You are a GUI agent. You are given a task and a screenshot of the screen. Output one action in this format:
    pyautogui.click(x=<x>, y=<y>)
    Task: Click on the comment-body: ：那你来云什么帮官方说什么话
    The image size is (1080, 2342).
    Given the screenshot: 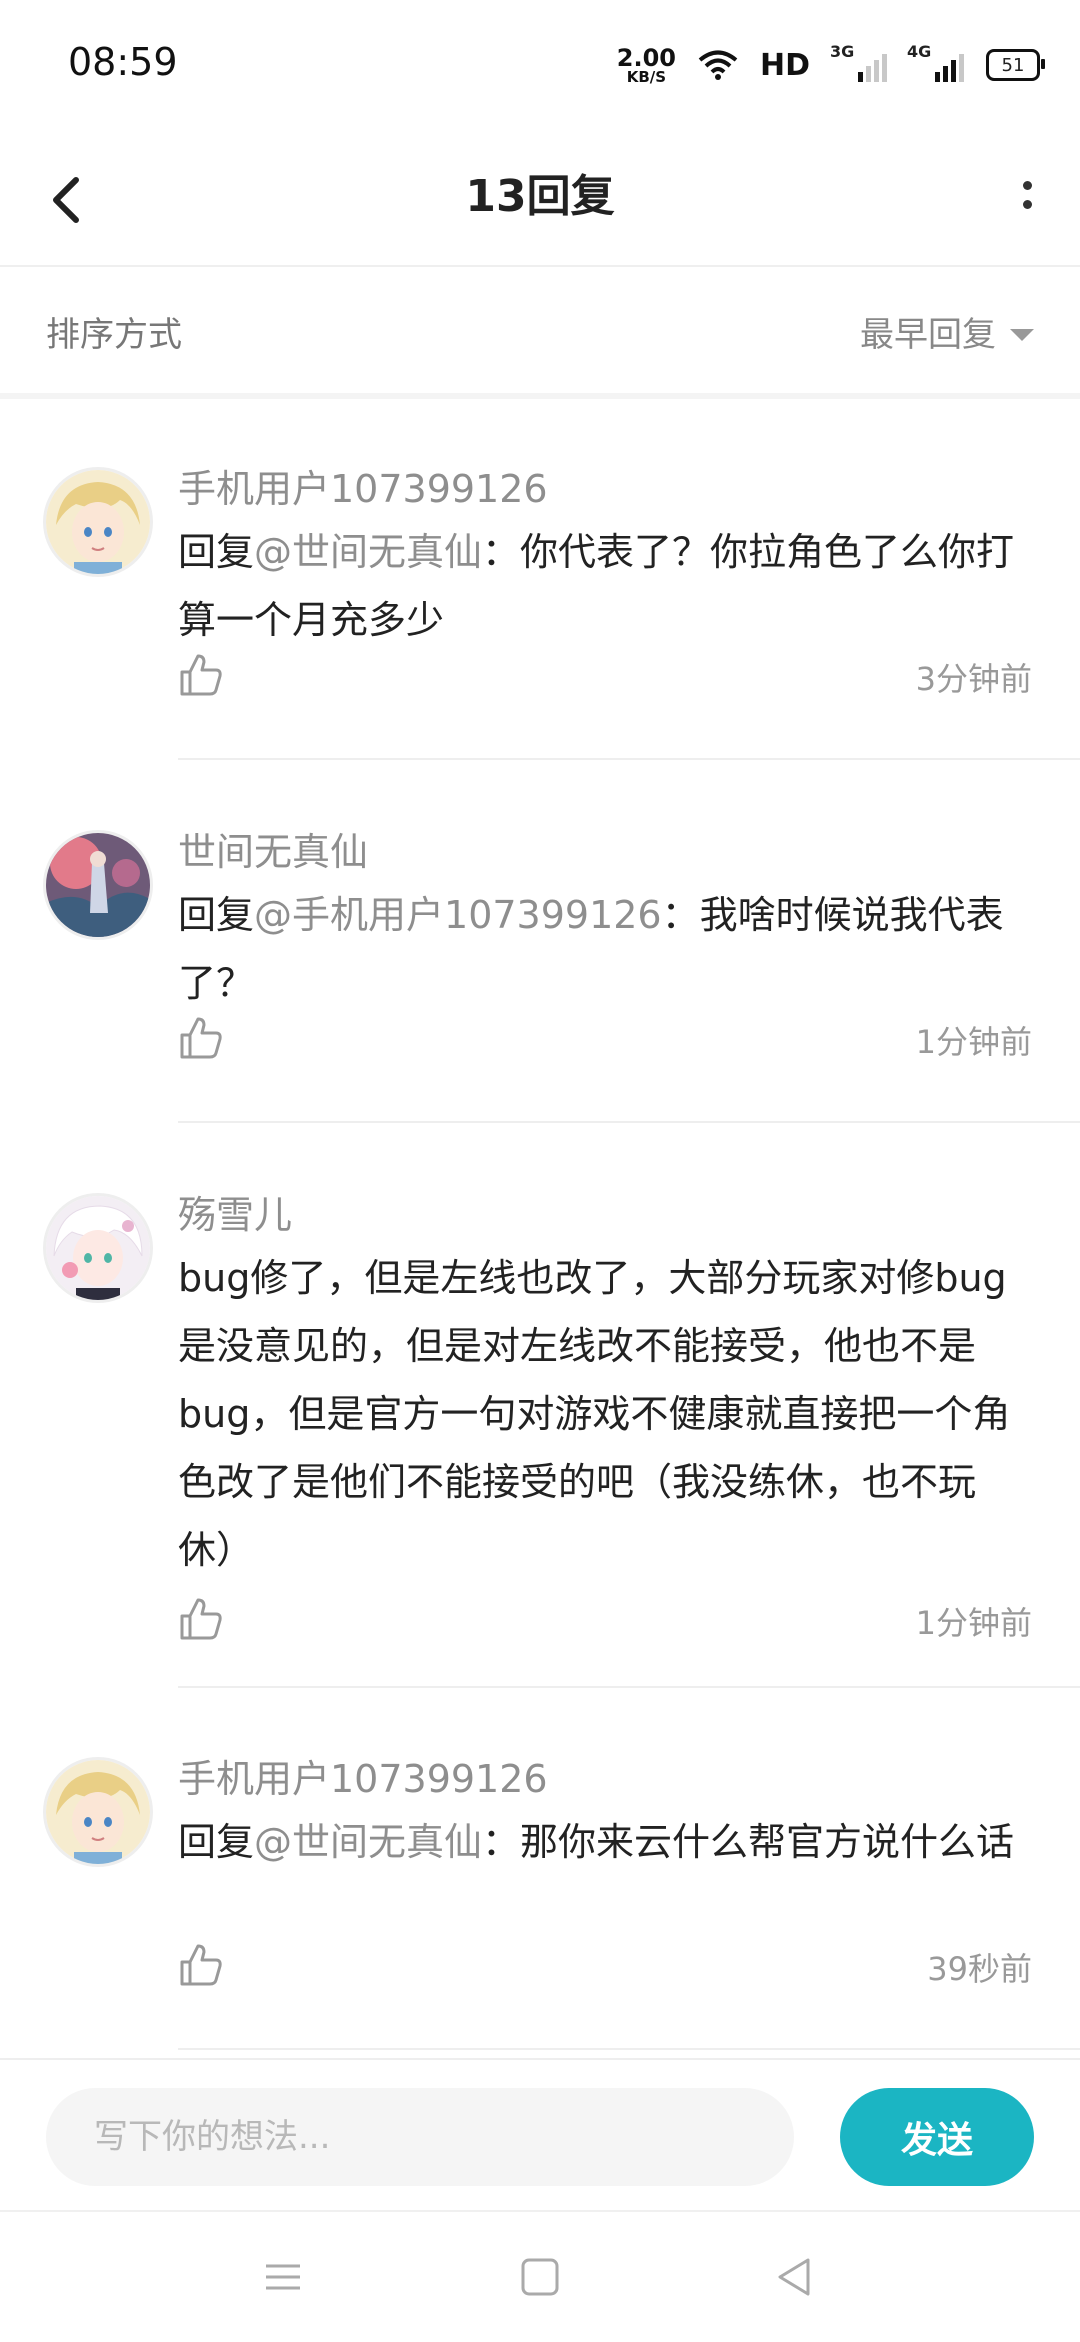 What is the action you would take?
    pyautogui.click(x=748, y=1842)
    